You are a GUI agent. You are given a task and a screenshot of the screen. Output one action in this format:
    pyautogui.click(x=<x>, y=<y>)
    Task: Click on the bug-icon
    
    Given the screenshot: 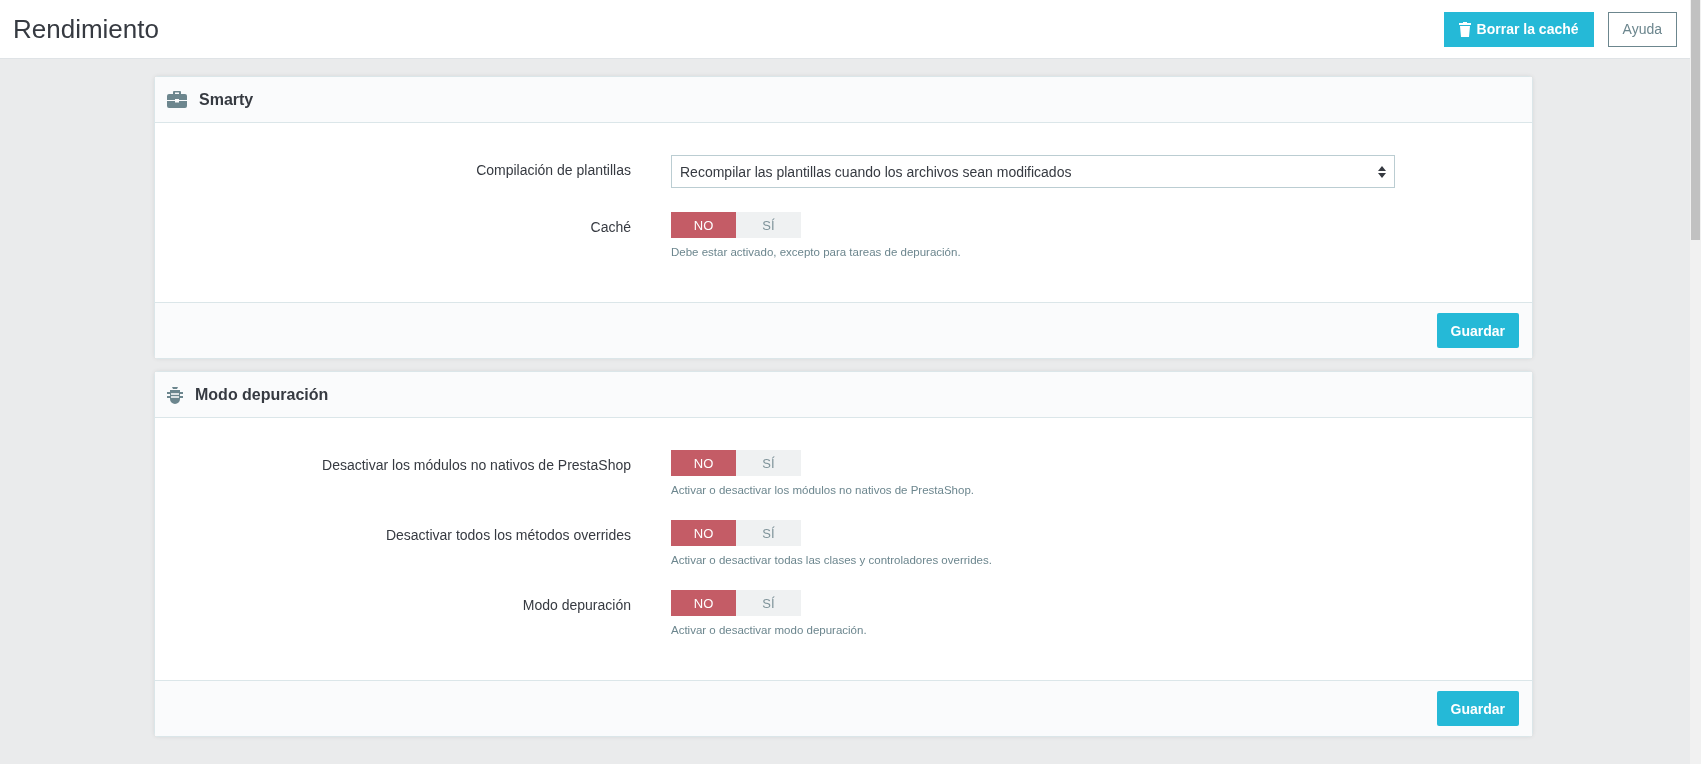 What is the action you would take?
    pyautogui.click(x=175, y=394)
    